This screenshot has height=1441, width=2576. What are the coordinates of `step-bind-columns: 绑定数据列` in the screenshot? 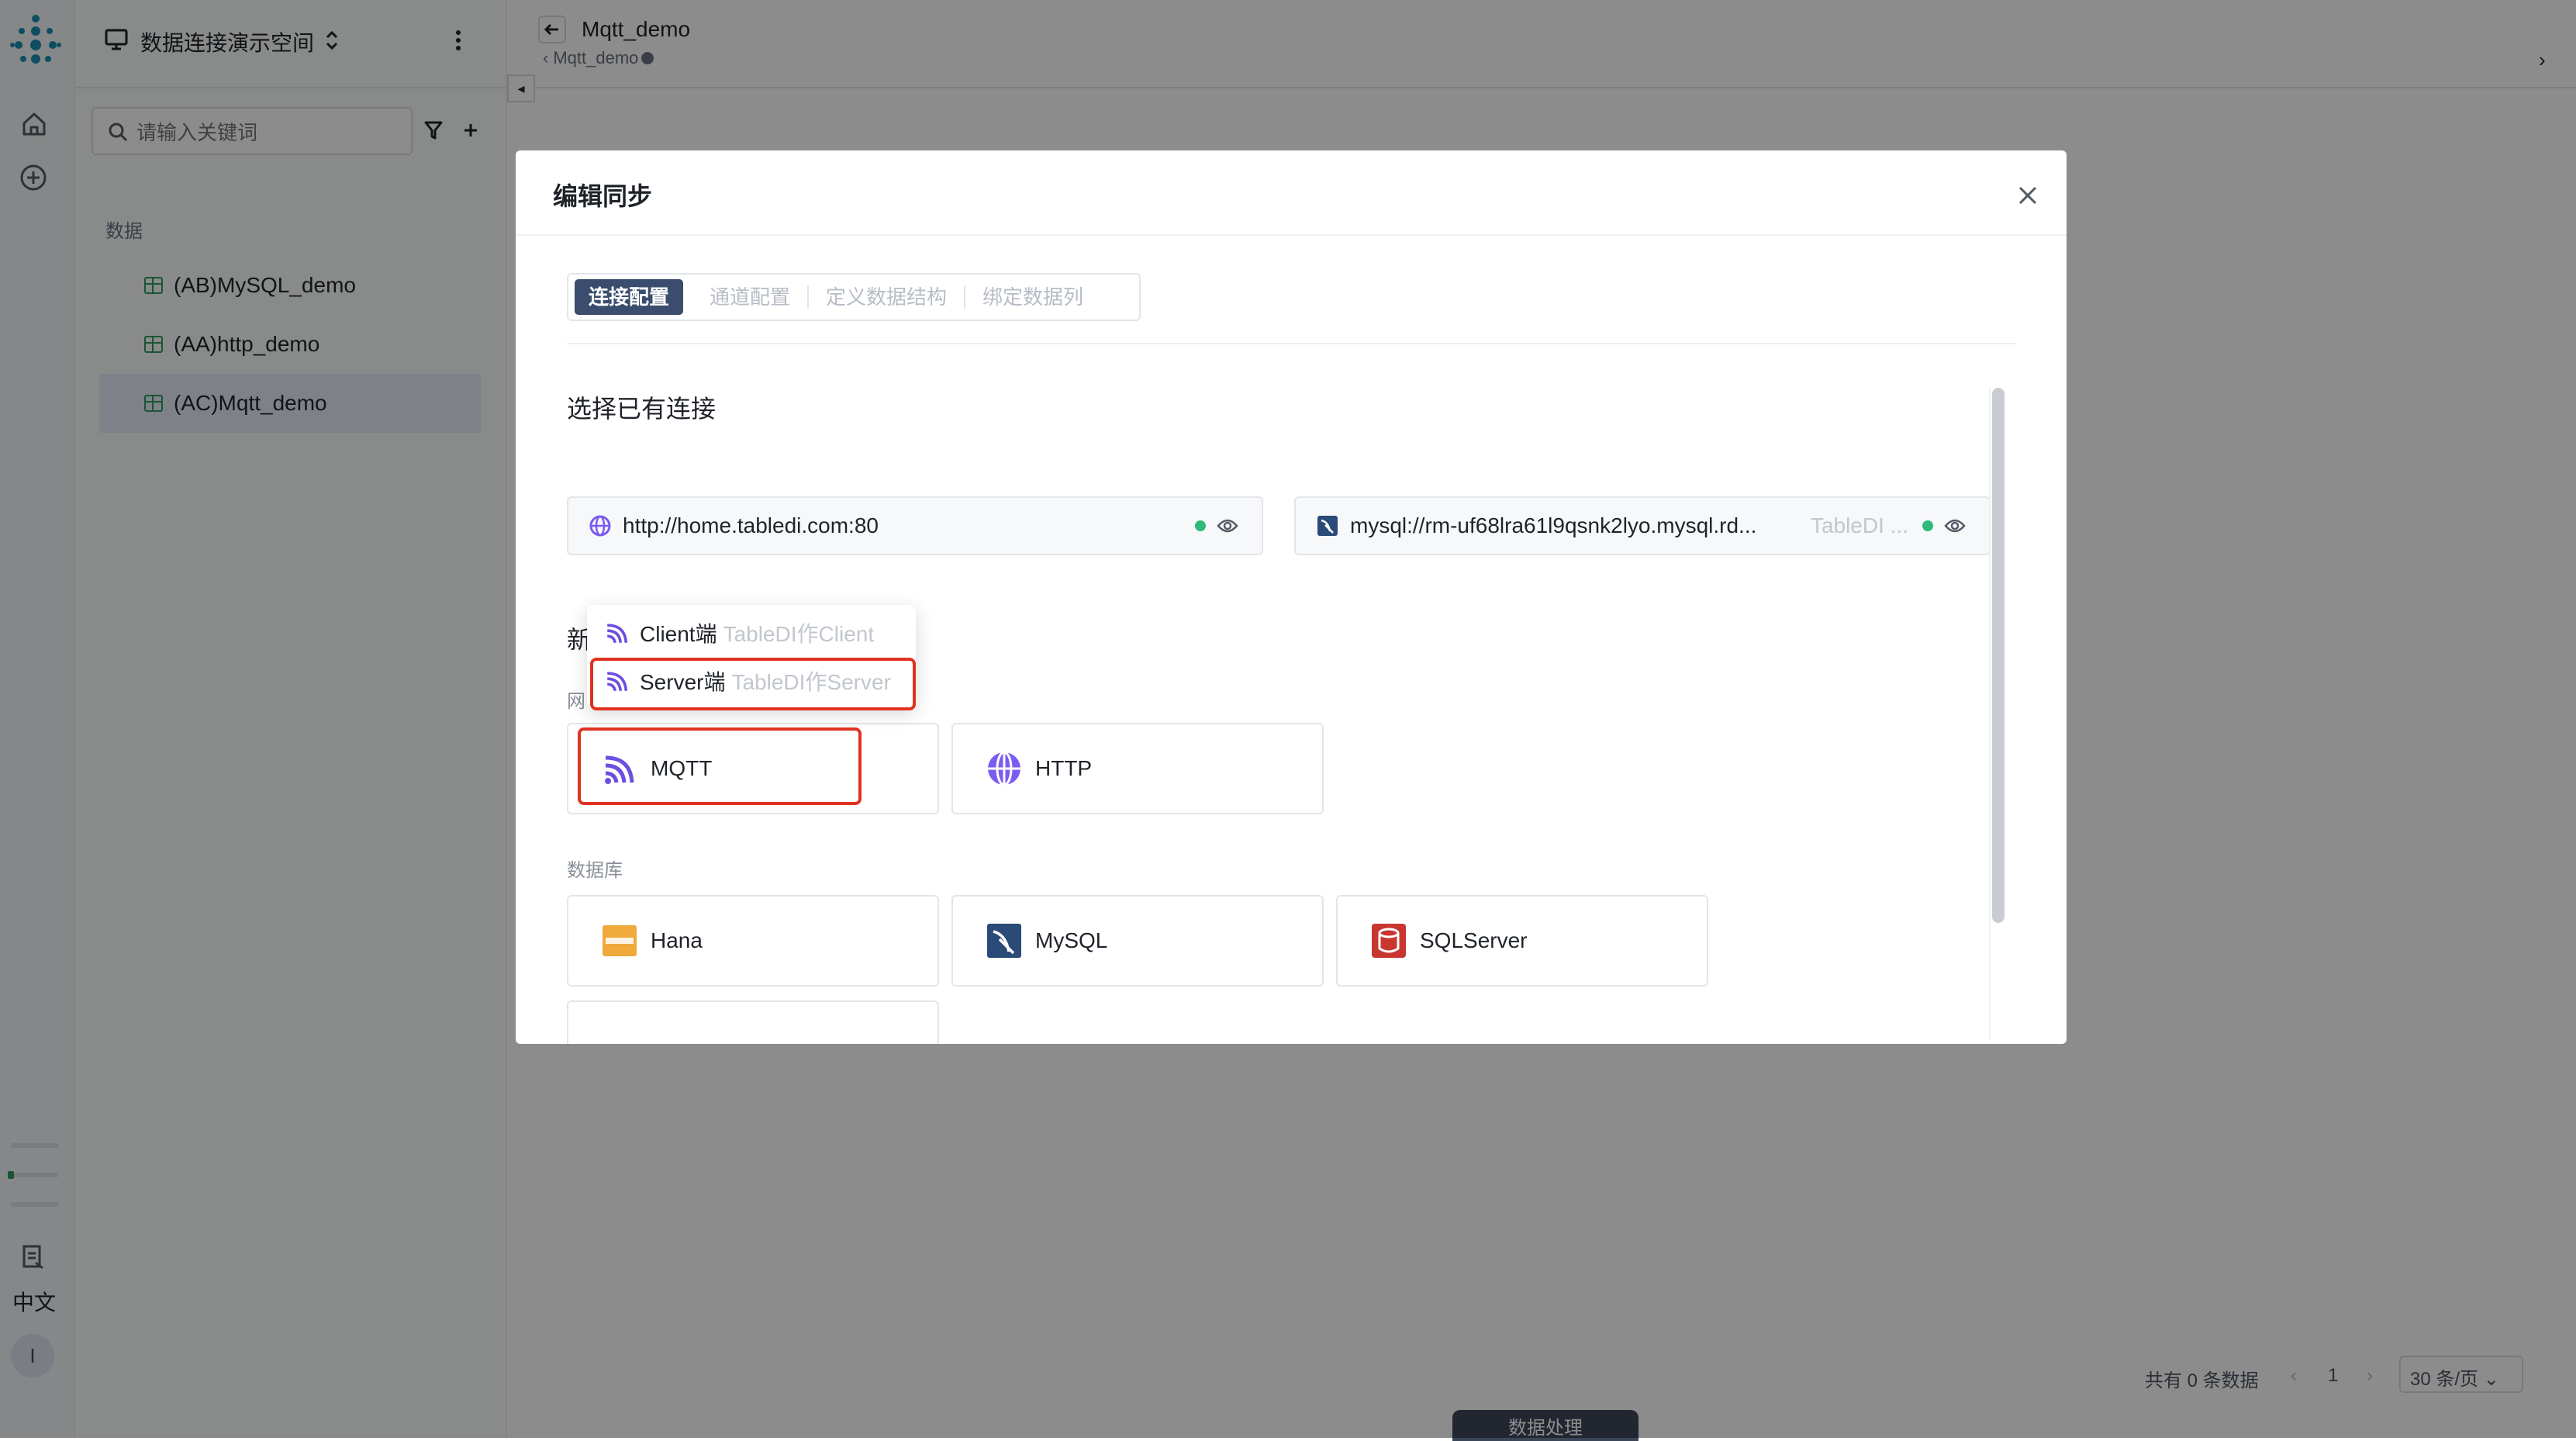 It's located at (1032, 297).